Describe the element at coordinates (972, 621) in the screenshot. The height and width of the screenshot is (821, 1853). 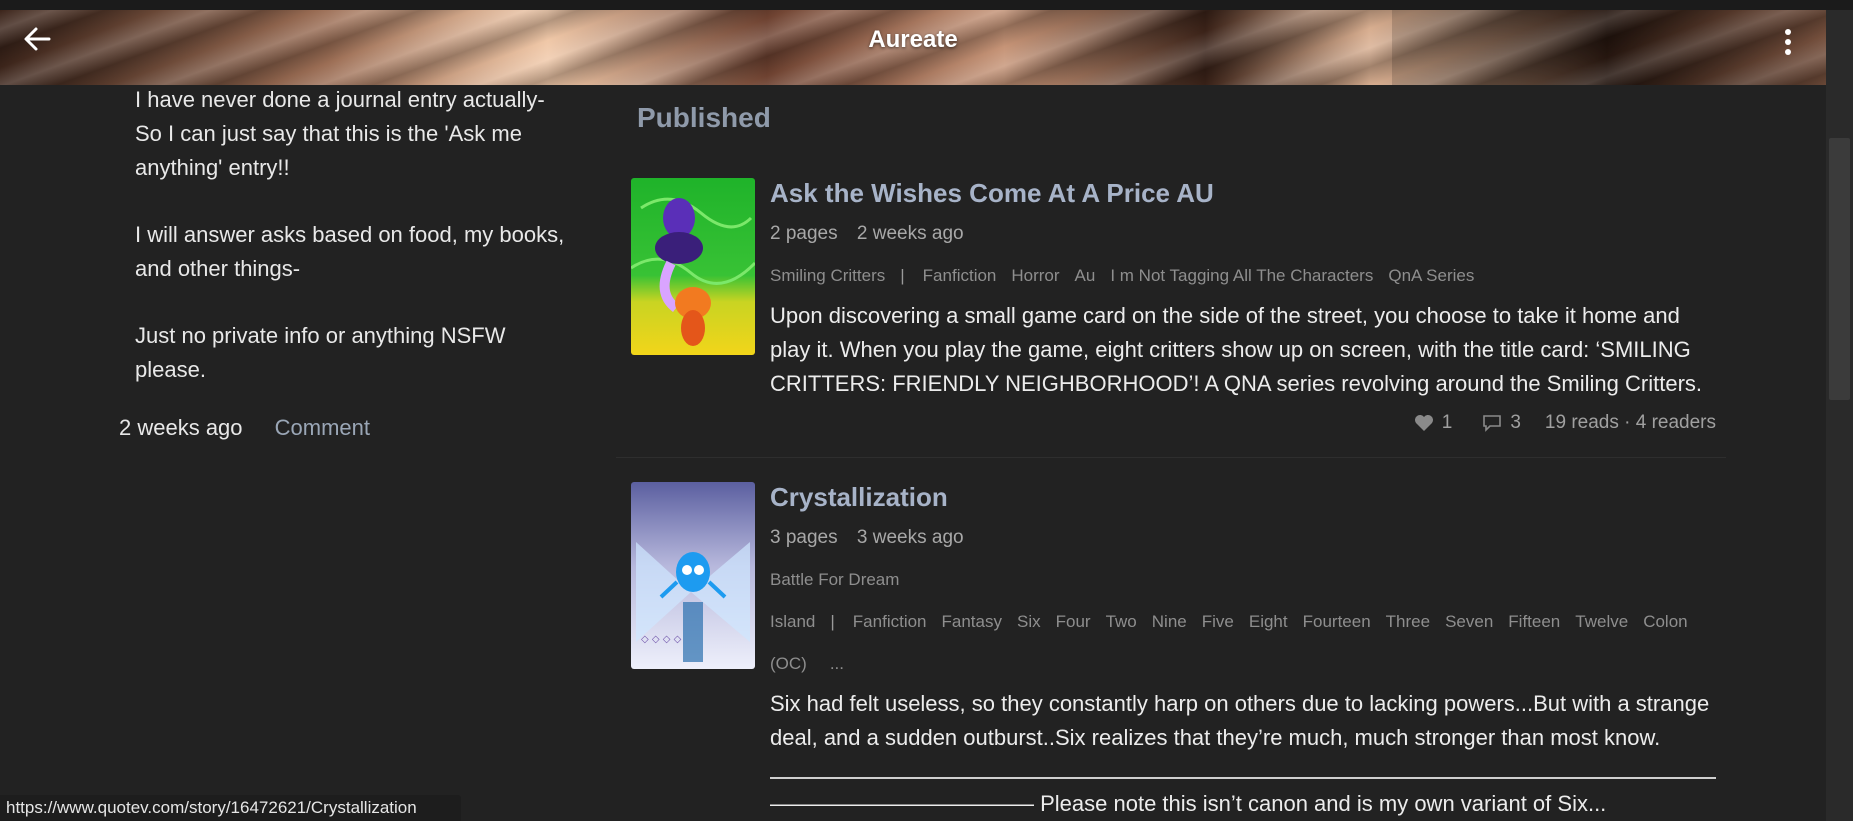
I see `tag-link: Fantasy` at that location.